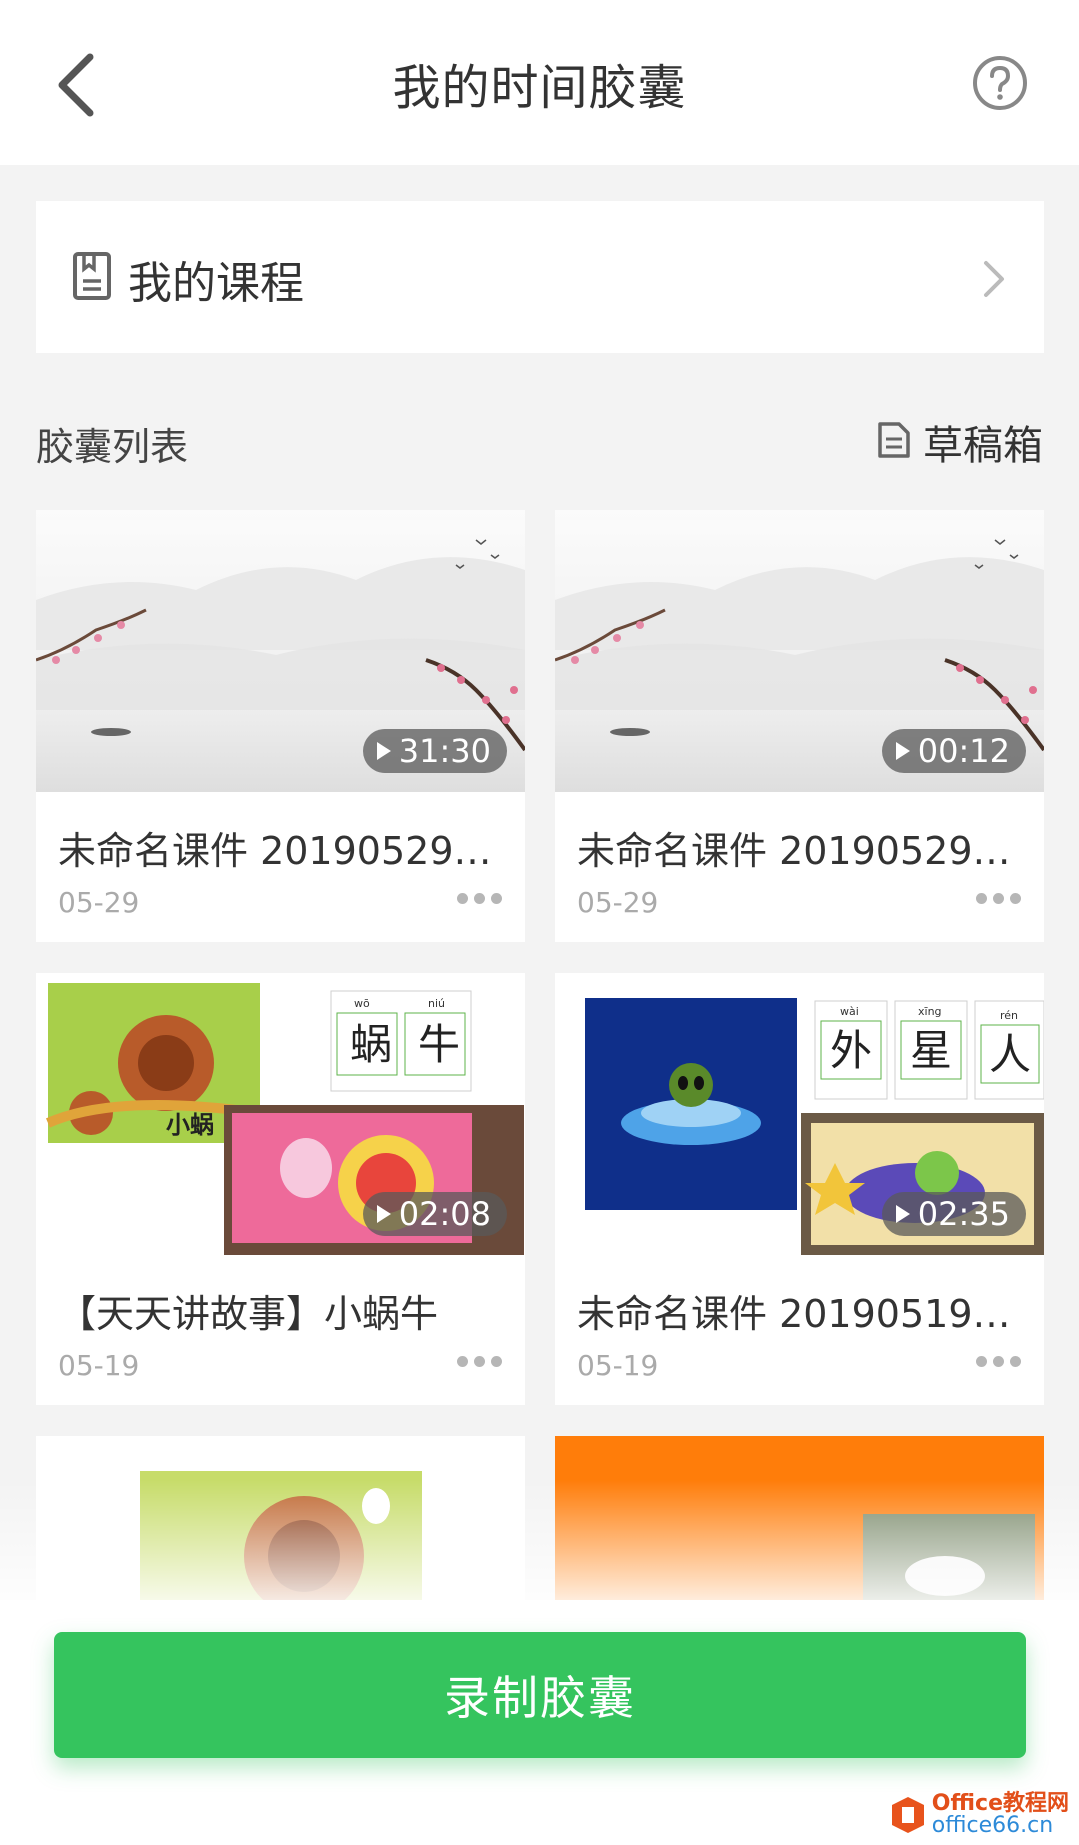  I want to click on duration-badge: 02:35, so click(953, 1214).